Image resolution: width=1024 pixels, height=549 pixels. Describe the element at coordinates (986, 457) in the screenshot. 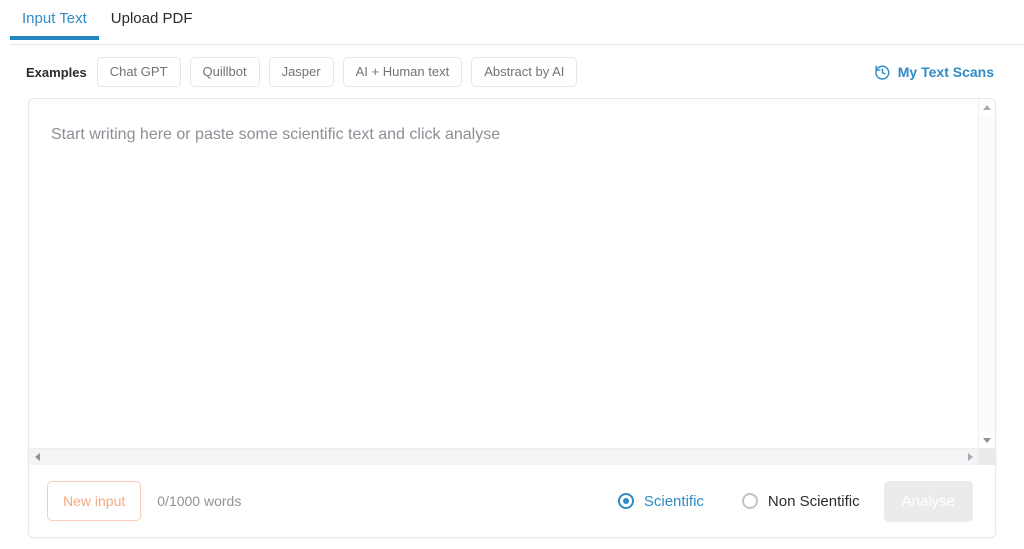

I see `scrollbar-corner` at that location.